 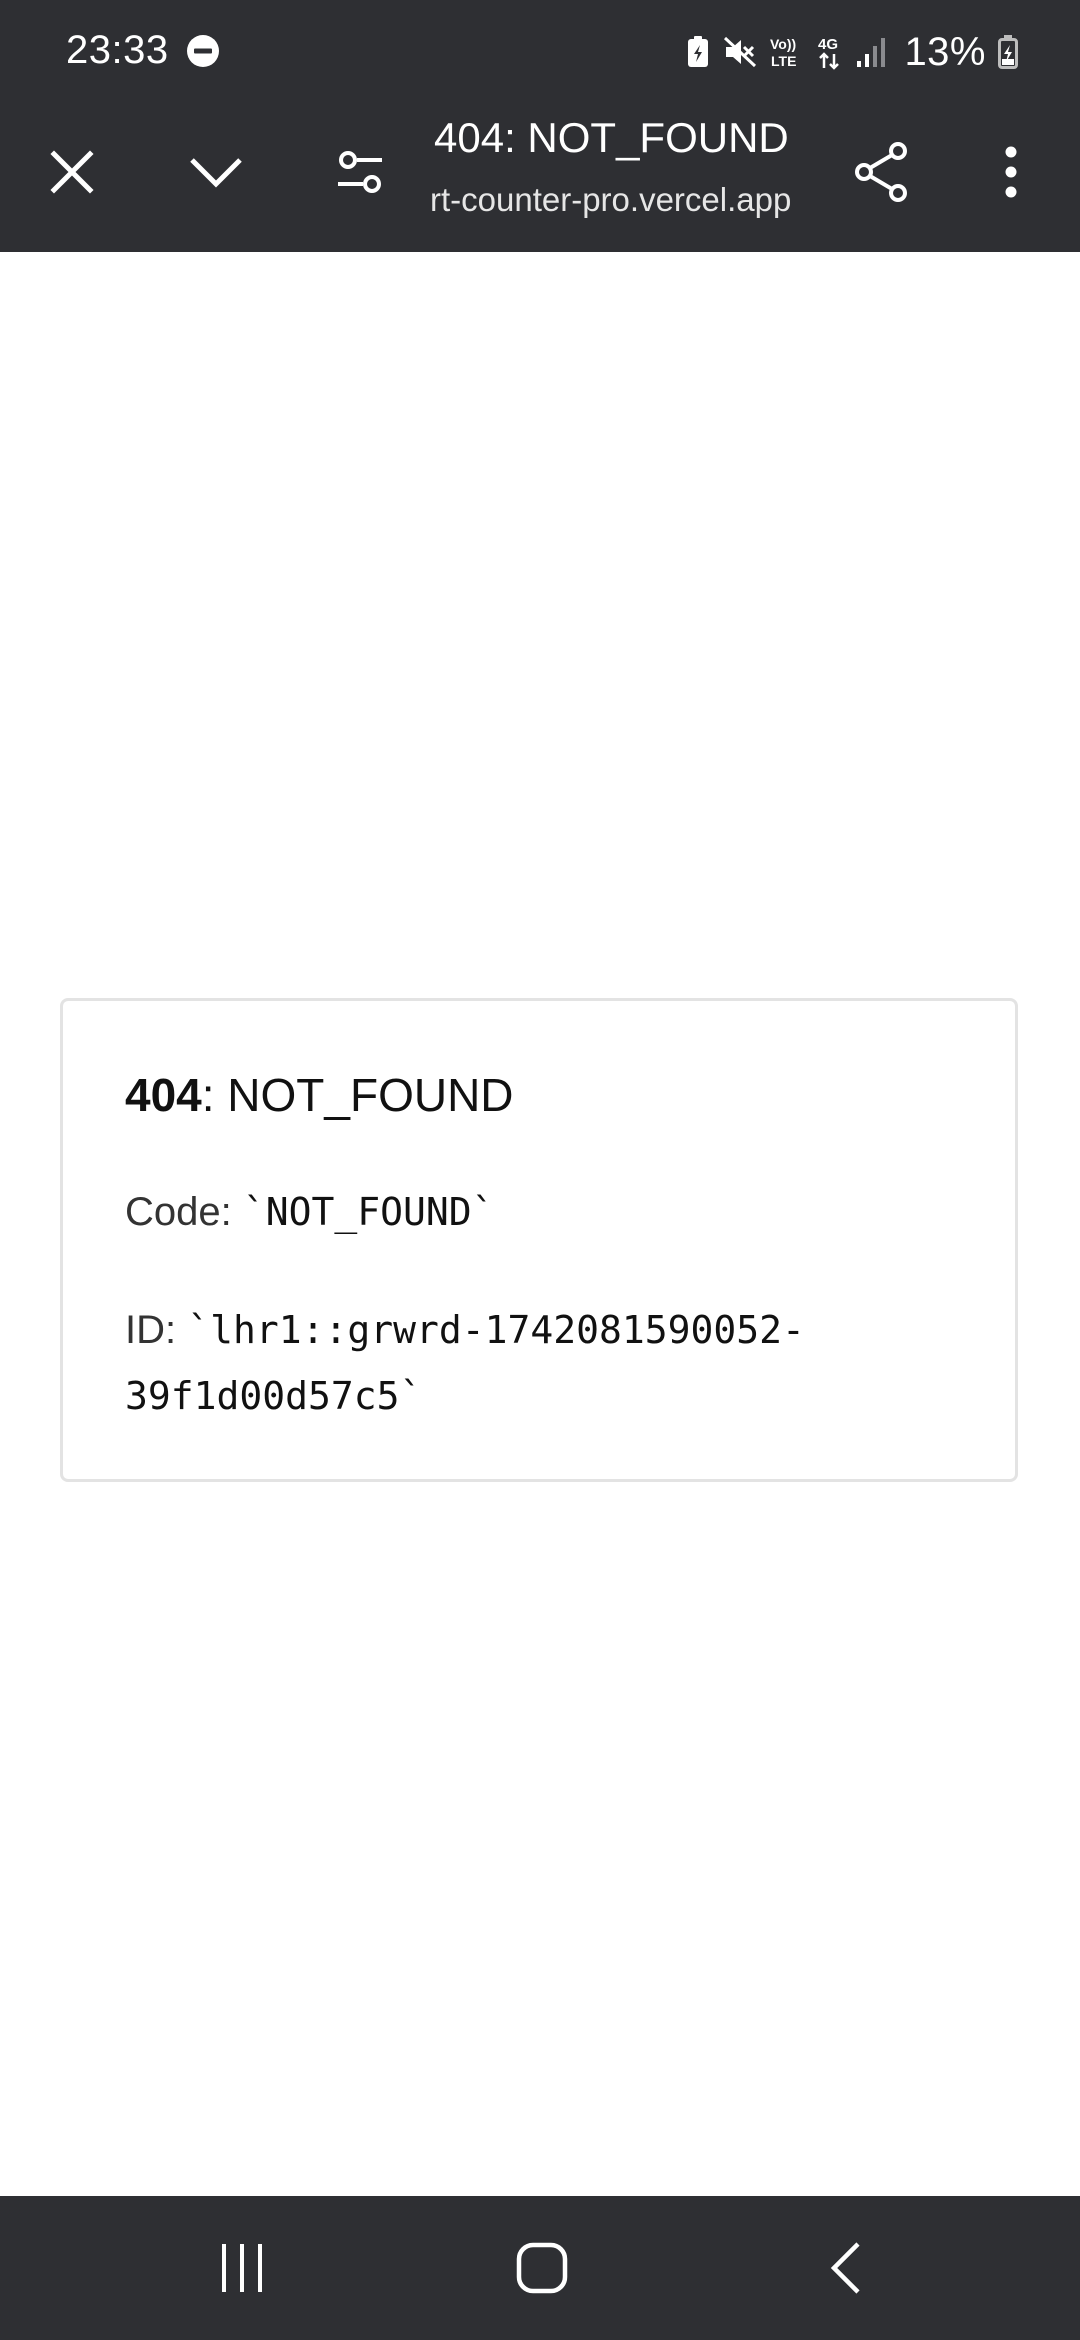 I want to click on status-time: 23:33, so click(x=117, y=50).